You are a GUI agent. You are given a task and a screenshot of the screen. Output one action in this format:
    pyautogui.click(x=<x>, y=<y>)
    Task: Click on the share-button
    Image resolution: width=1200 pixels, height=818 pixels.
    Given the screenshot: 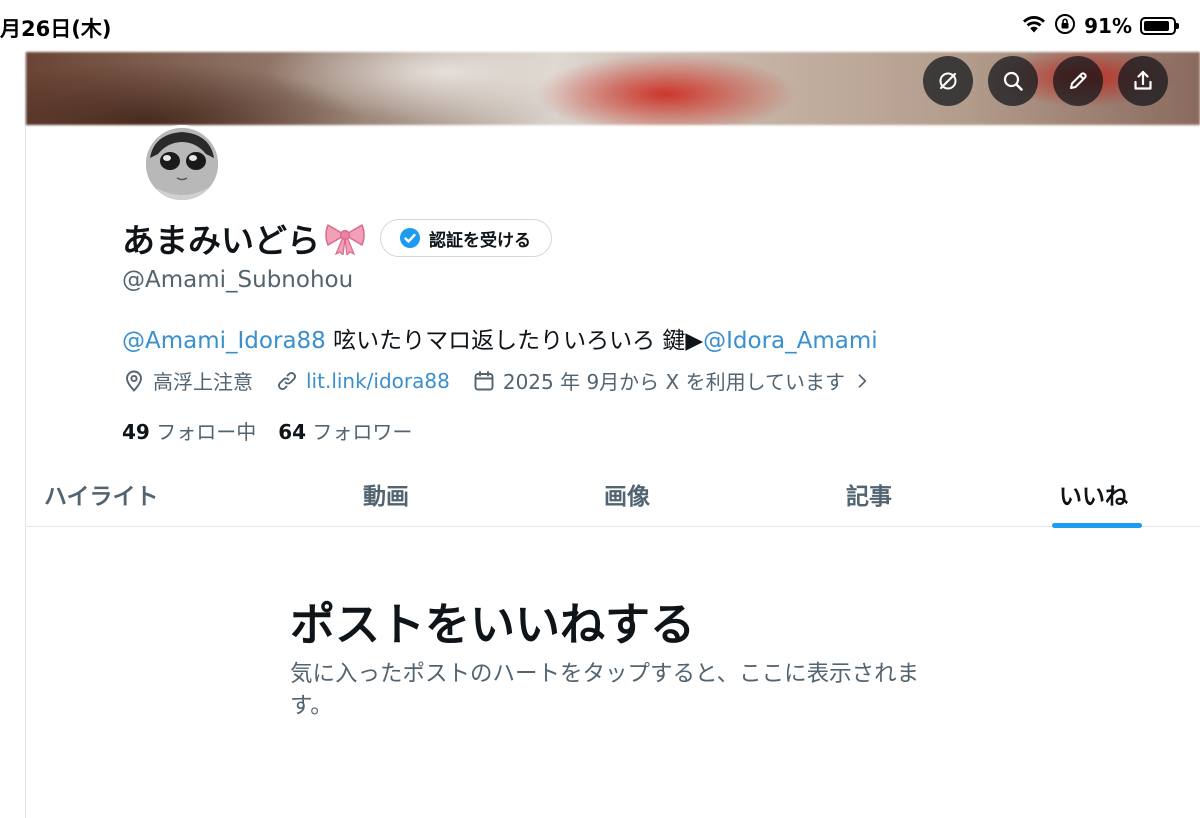 What is the action you would take?
    pyautogui.click(x=1143, y=81)
    